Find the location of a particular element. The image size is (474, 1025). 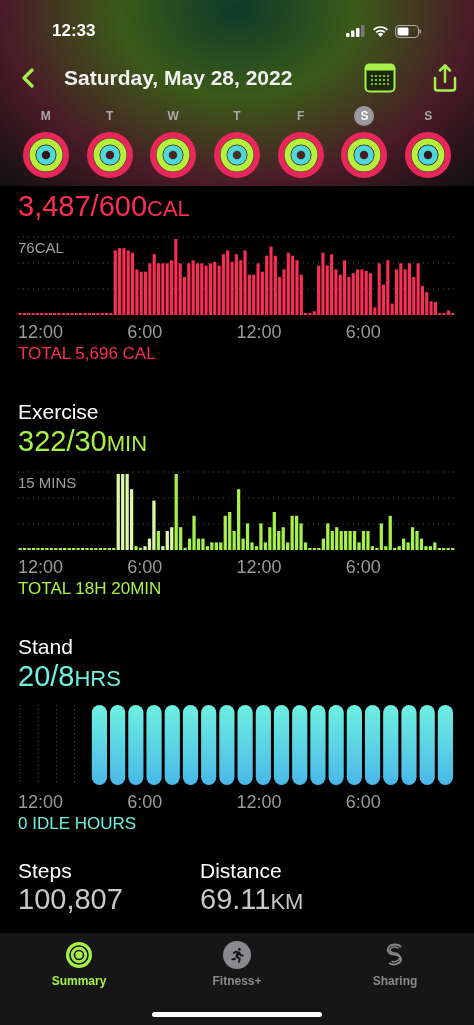

section-title: Exercise is located at coordinates (59, 412).